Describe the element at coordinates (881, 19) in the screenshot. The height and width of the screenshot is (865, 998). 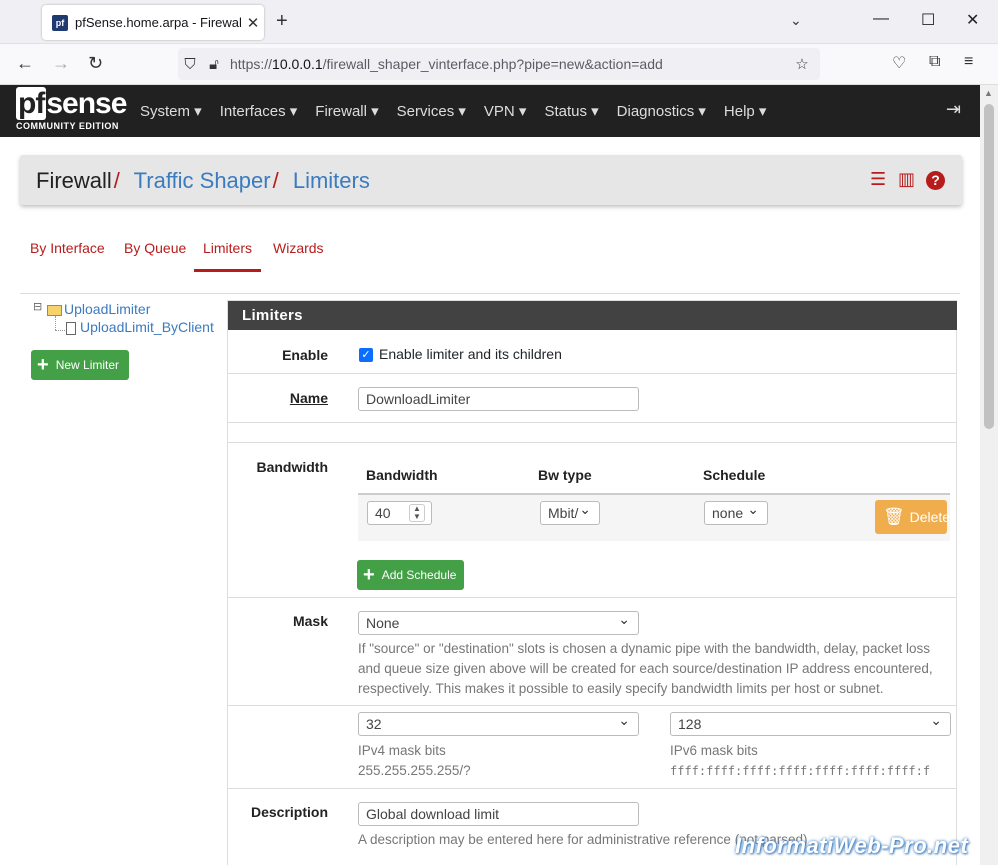
I see `minimize-icon: —` at that location.